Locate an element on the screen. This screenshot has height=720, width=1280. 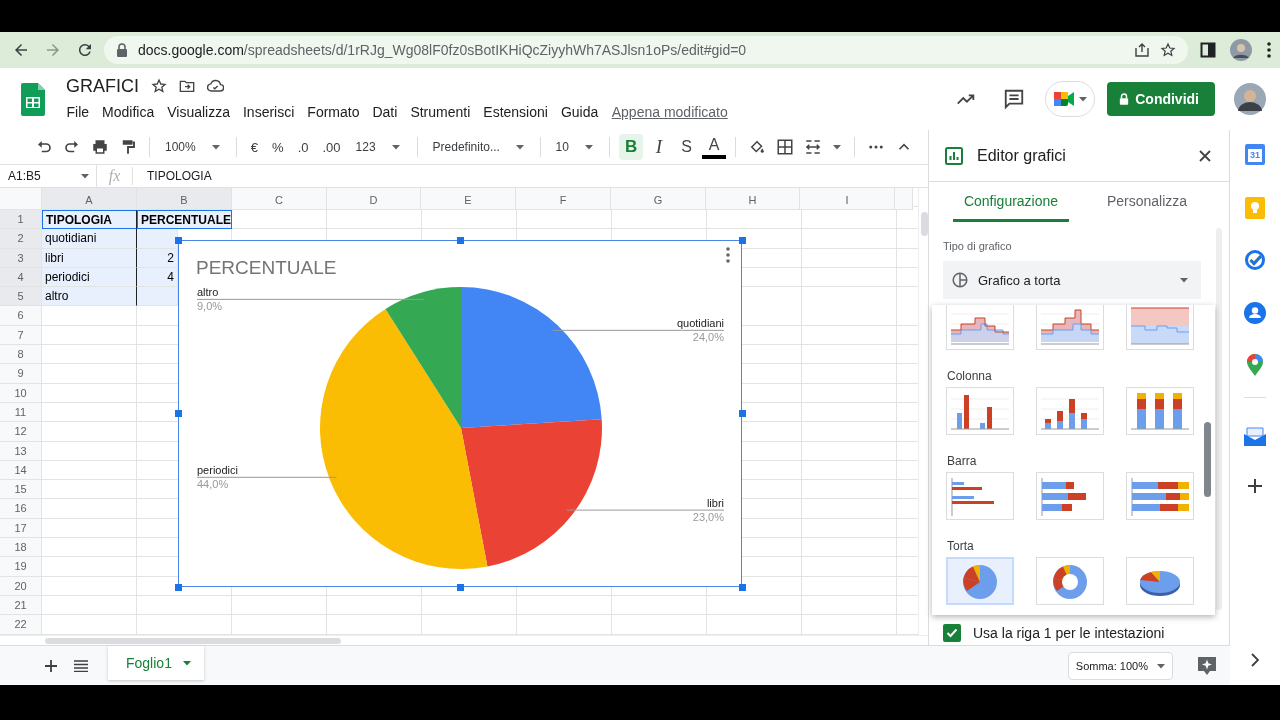
print-icon is located at coordinates (100, 147).